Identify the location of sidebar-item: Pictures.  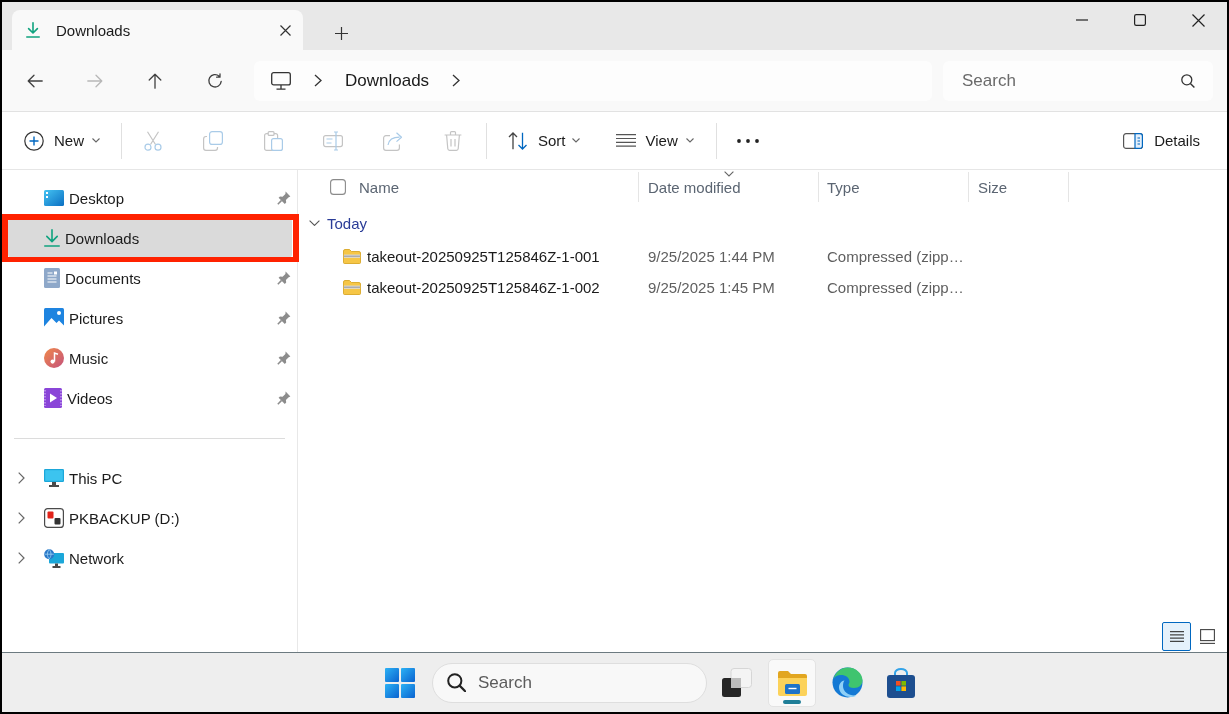
(150, 318).